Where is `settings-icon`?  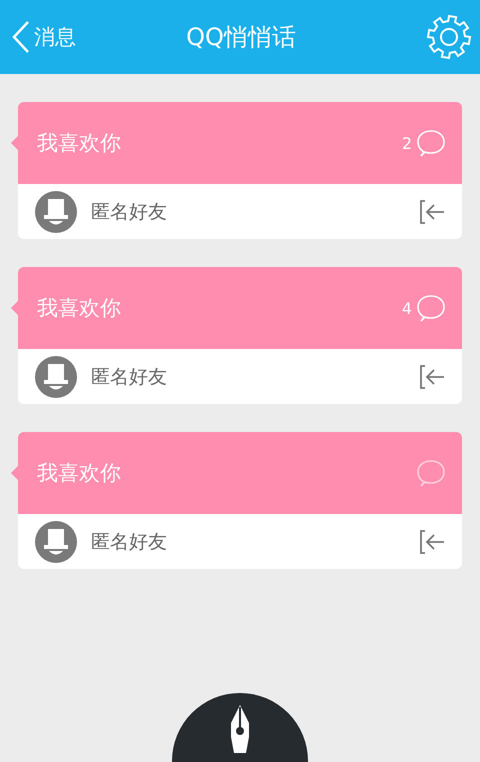
settings-icon is located at coordinates (449, 37).